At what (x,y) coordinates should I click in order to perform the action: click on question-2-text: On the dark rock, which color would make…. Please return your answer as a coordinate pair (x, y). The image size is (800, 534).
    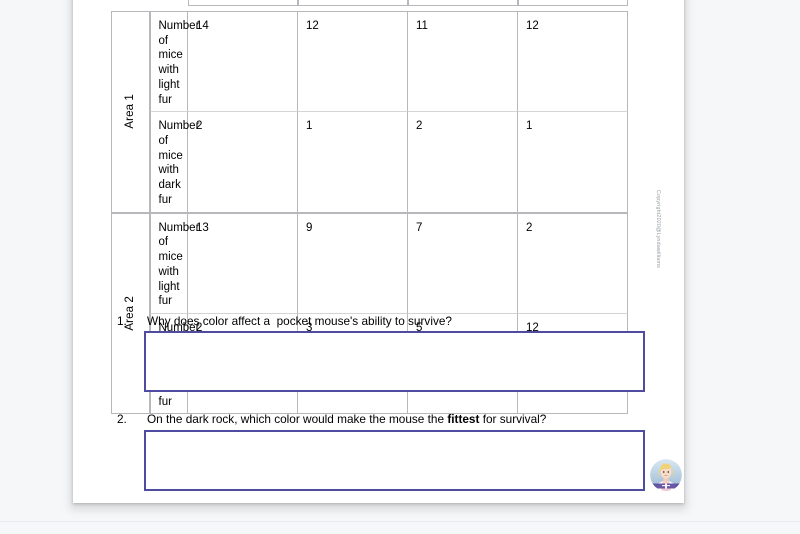
    Looking at the image, I should click on (346, 419).